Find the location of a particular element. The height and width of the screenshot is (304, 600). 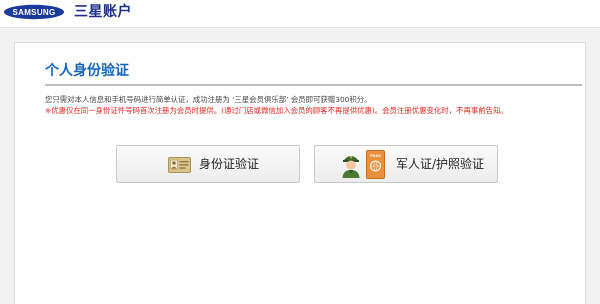

account-title: 三星账户 is located at coordinates (103, 12).